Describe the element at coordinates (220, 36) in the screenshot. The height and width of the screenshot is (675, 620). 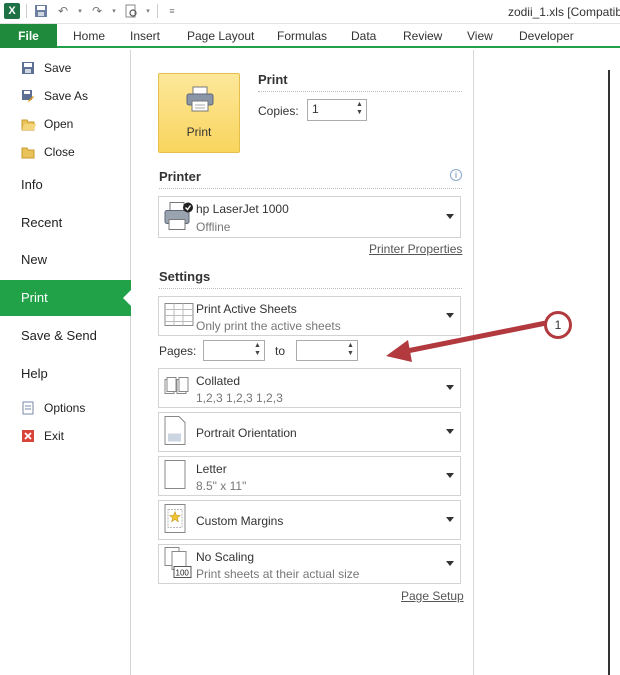
I see `tab-page-layout: Page Layout` at that location.